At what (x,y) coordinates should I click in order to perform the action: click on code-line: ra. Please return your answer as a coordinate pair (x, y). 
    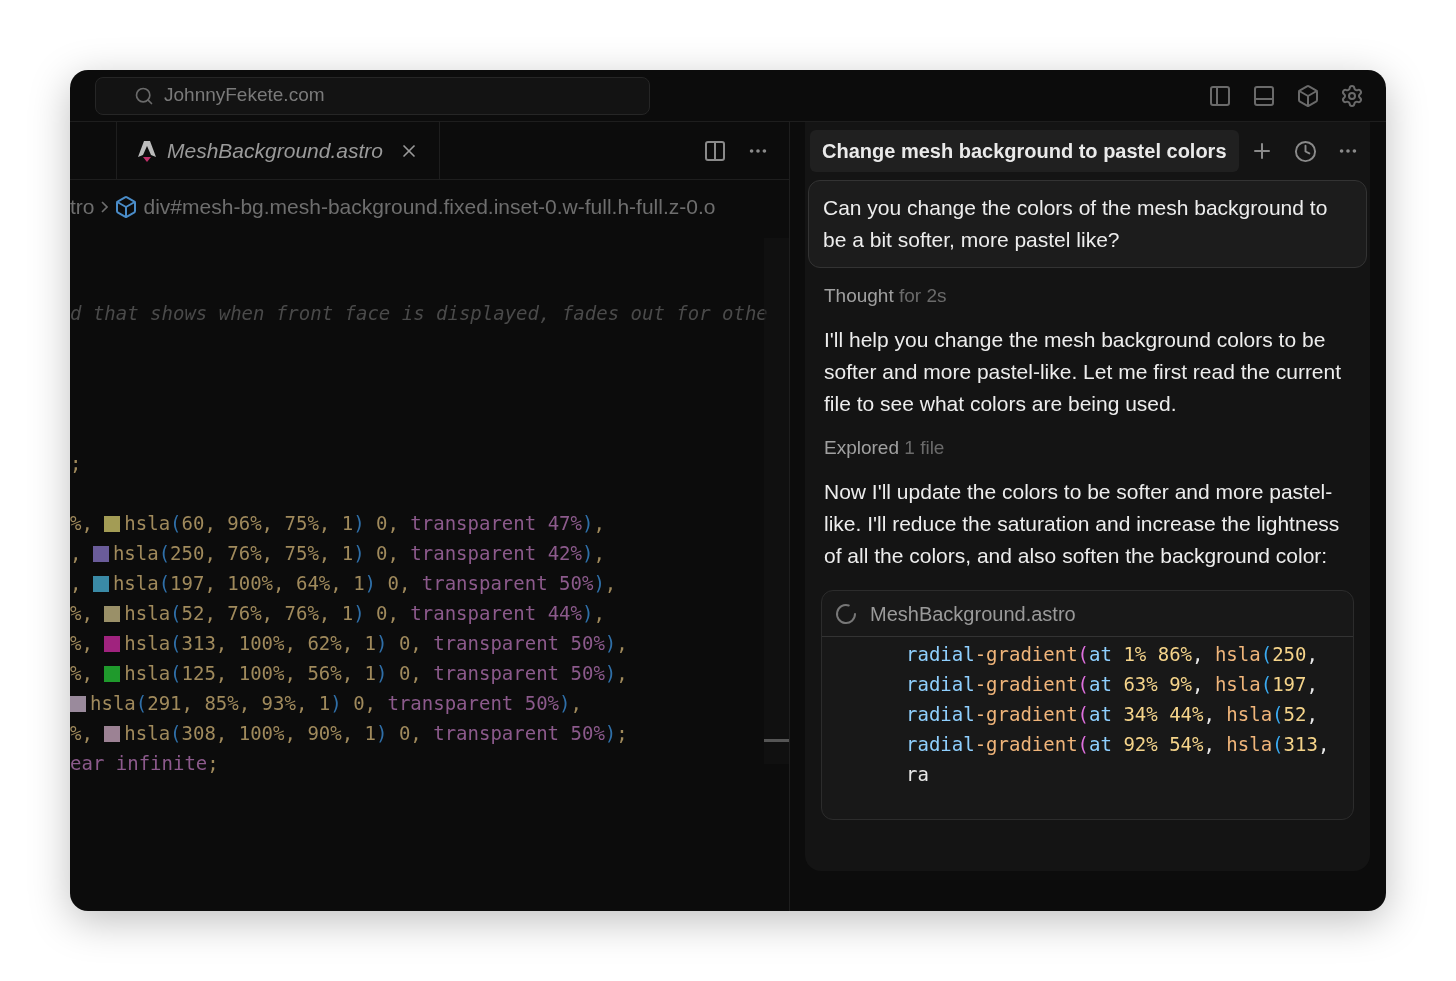
    Looking at the image, I should click on (917, 774).